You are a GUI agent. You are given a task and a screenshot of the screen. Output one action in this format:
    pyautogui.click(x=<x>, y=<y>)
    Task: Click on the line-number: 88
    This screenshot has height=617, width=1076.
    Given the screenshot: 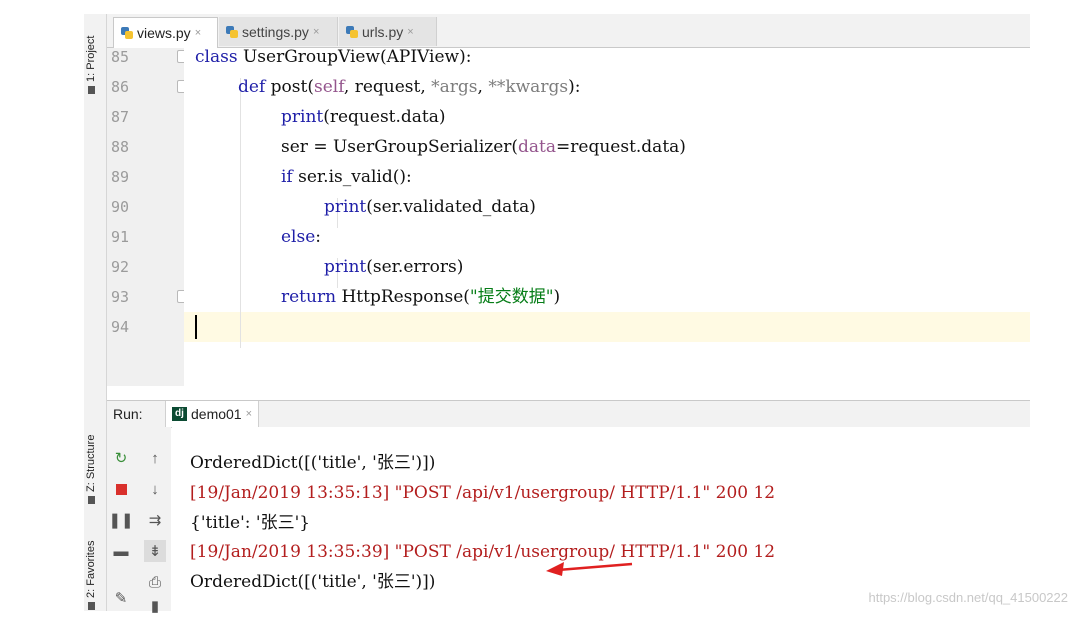 What is the action you would take?
    pyautogui.click(x=120, y=147)
    